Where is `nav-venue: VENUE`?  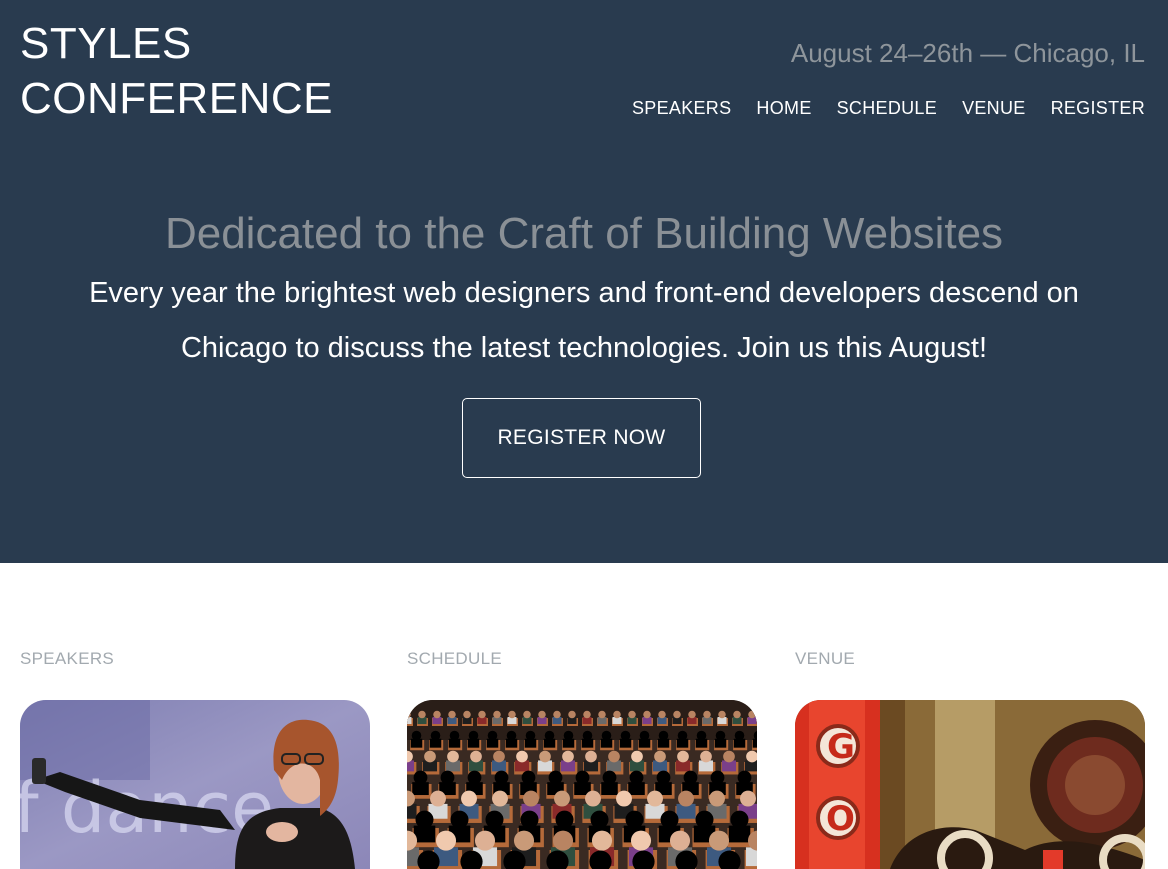 nav-venue: VENUE is located at coordinates (994, 108).